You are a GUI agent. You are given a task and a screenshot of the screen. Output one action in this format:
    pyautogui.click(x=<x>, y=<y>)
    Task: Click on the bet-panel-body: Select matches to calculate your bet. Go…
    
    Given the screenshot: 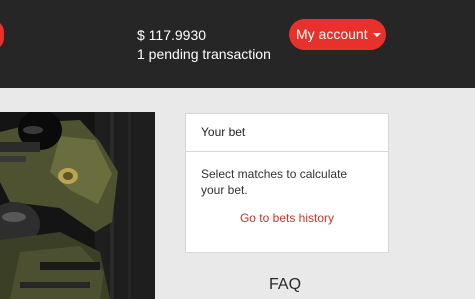 What is the action you would take?
    pyautogui.click(x=287, y=189)
    